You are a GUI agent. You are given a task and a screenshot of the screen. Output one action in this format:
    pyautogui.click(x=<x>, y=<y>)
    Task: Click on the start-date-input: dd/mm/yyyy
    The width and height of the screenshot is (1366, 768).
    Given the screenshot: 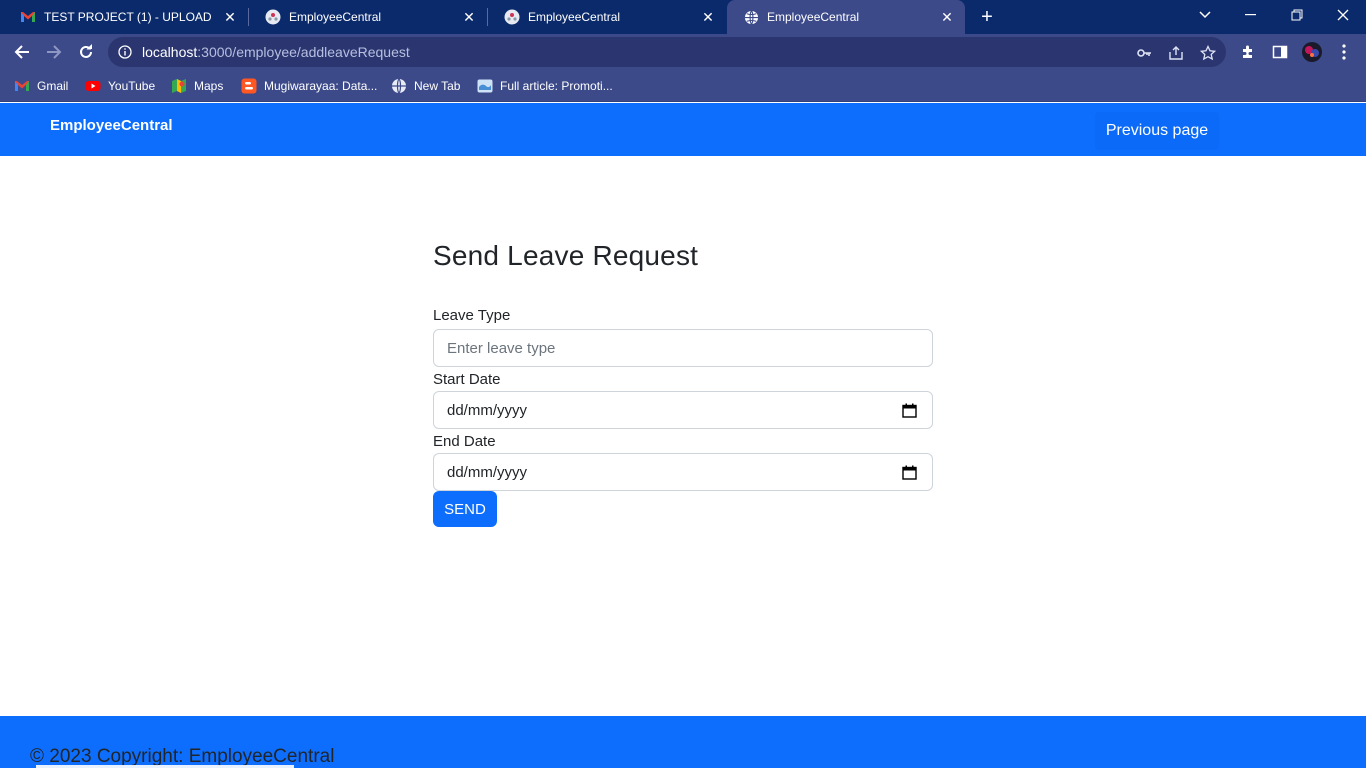 What is the action you would take?
    pyautogui.click(x=683, y=410)
    